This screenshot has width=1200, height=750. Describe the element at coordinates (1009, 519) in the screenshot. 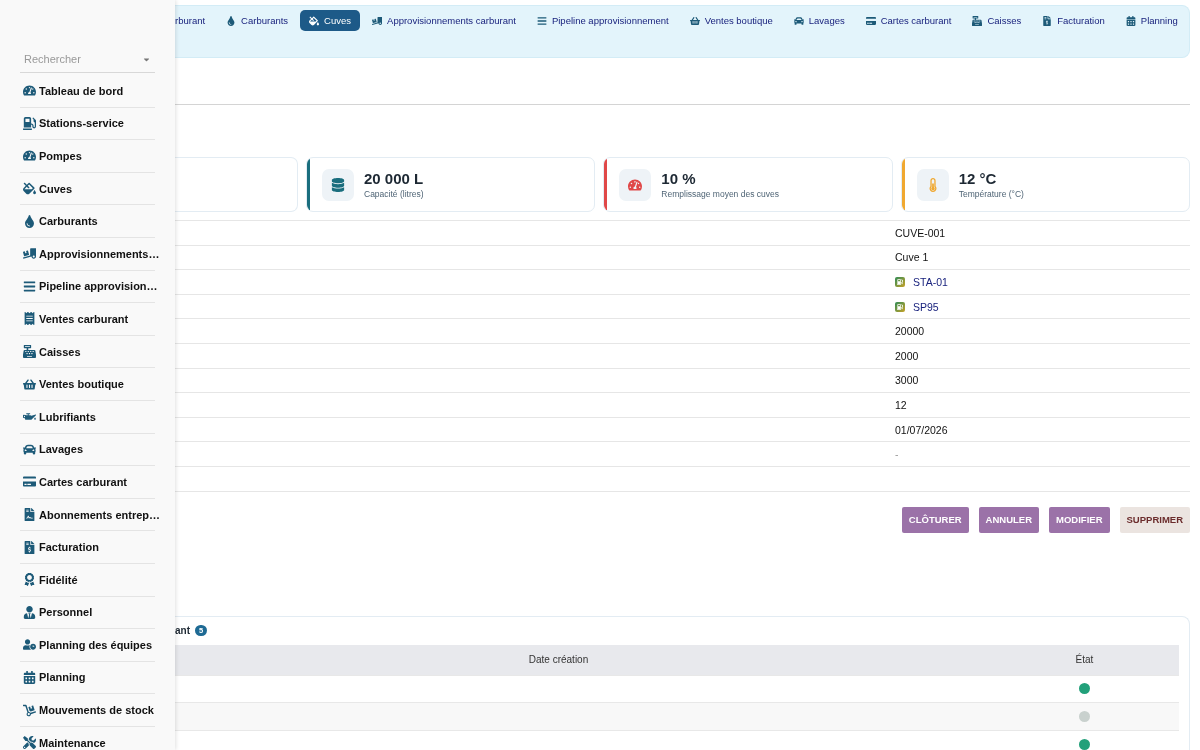

I see `action-button: ANNULER` at that location.